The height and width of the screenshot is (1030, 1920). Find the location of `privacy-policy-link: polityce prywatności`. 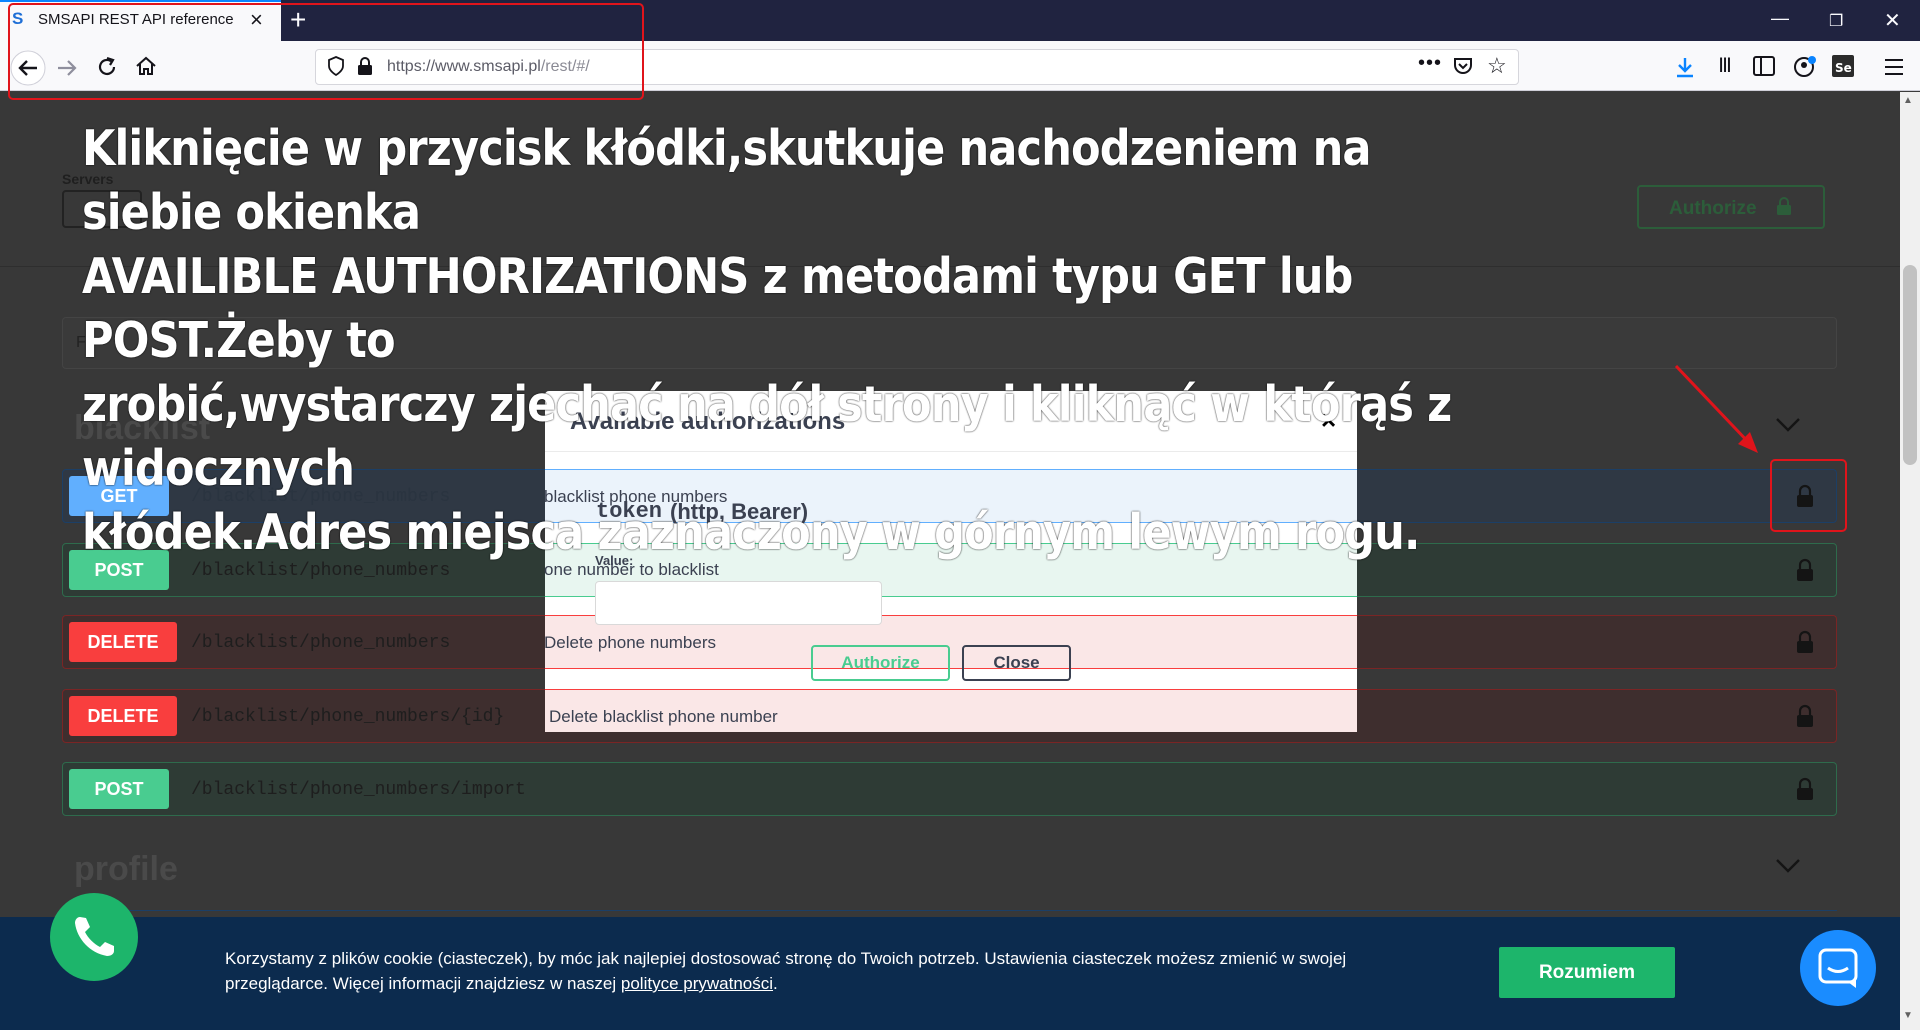

privacy-policy-link: polityce prywatności is located at coordinates (697, 983).